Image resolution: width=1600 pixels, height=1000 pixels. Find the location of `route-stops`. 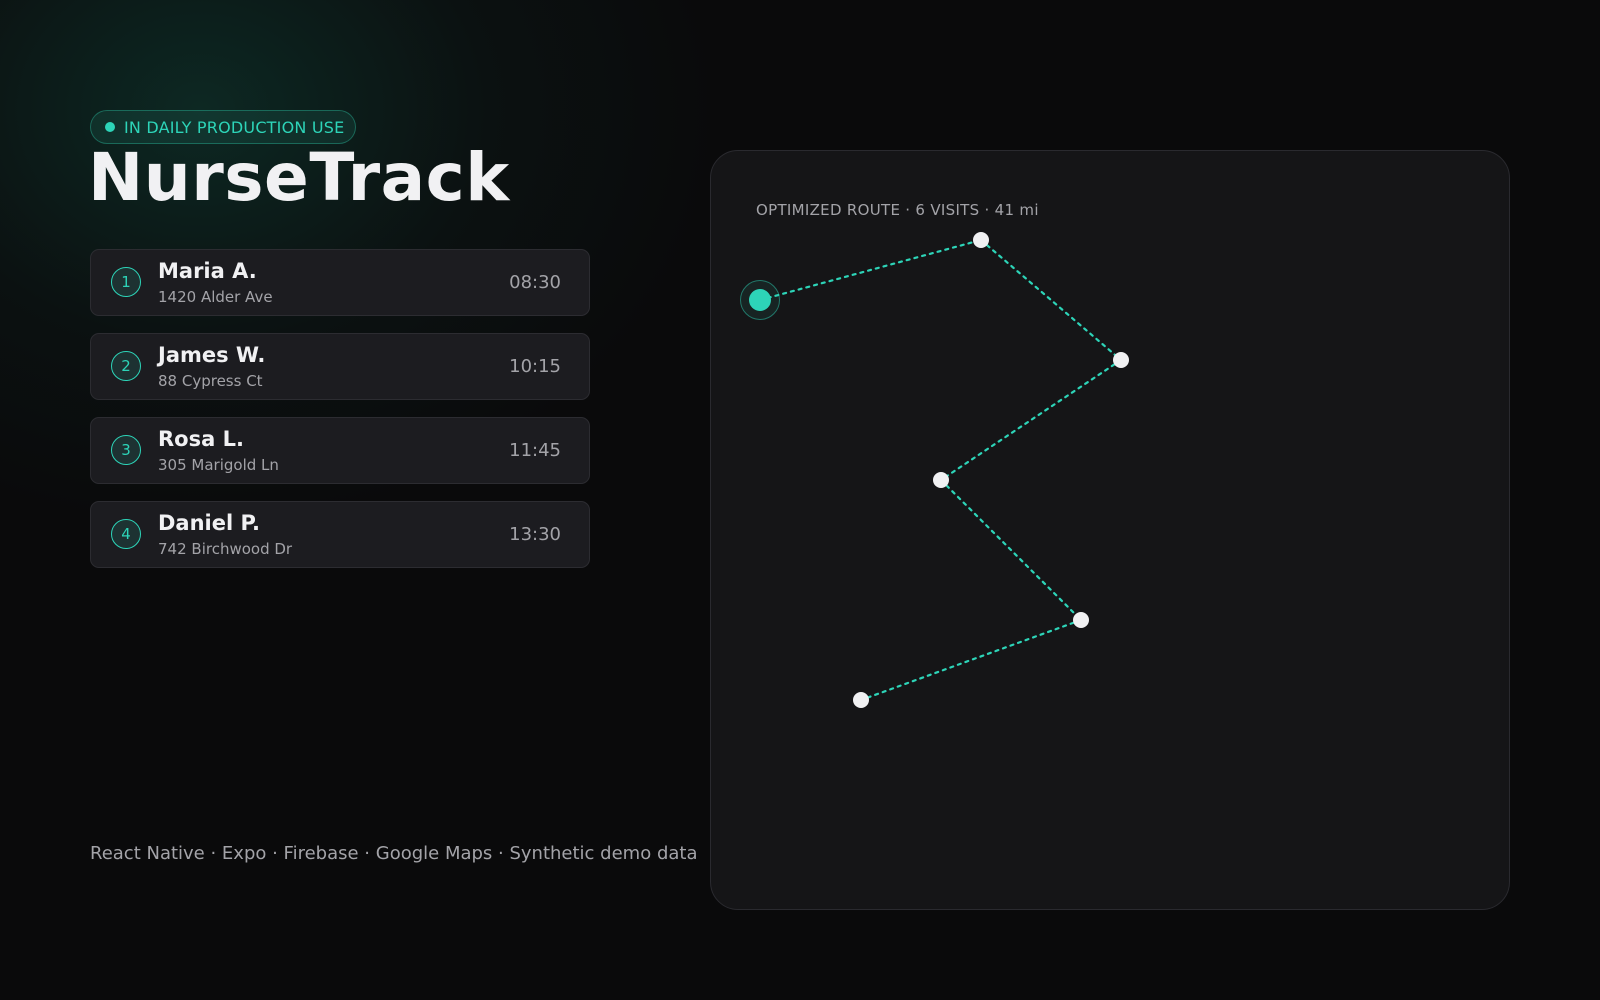

route-stops is located at coordinates (934, 470).